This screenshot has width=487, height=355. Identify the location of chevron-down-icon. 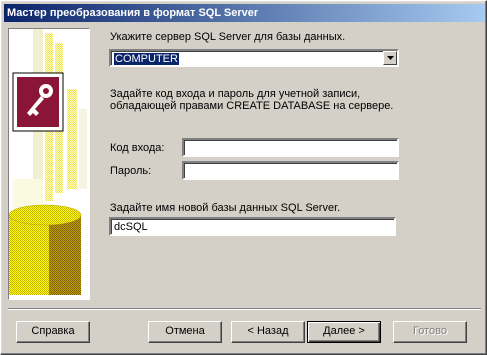
(390, 58).